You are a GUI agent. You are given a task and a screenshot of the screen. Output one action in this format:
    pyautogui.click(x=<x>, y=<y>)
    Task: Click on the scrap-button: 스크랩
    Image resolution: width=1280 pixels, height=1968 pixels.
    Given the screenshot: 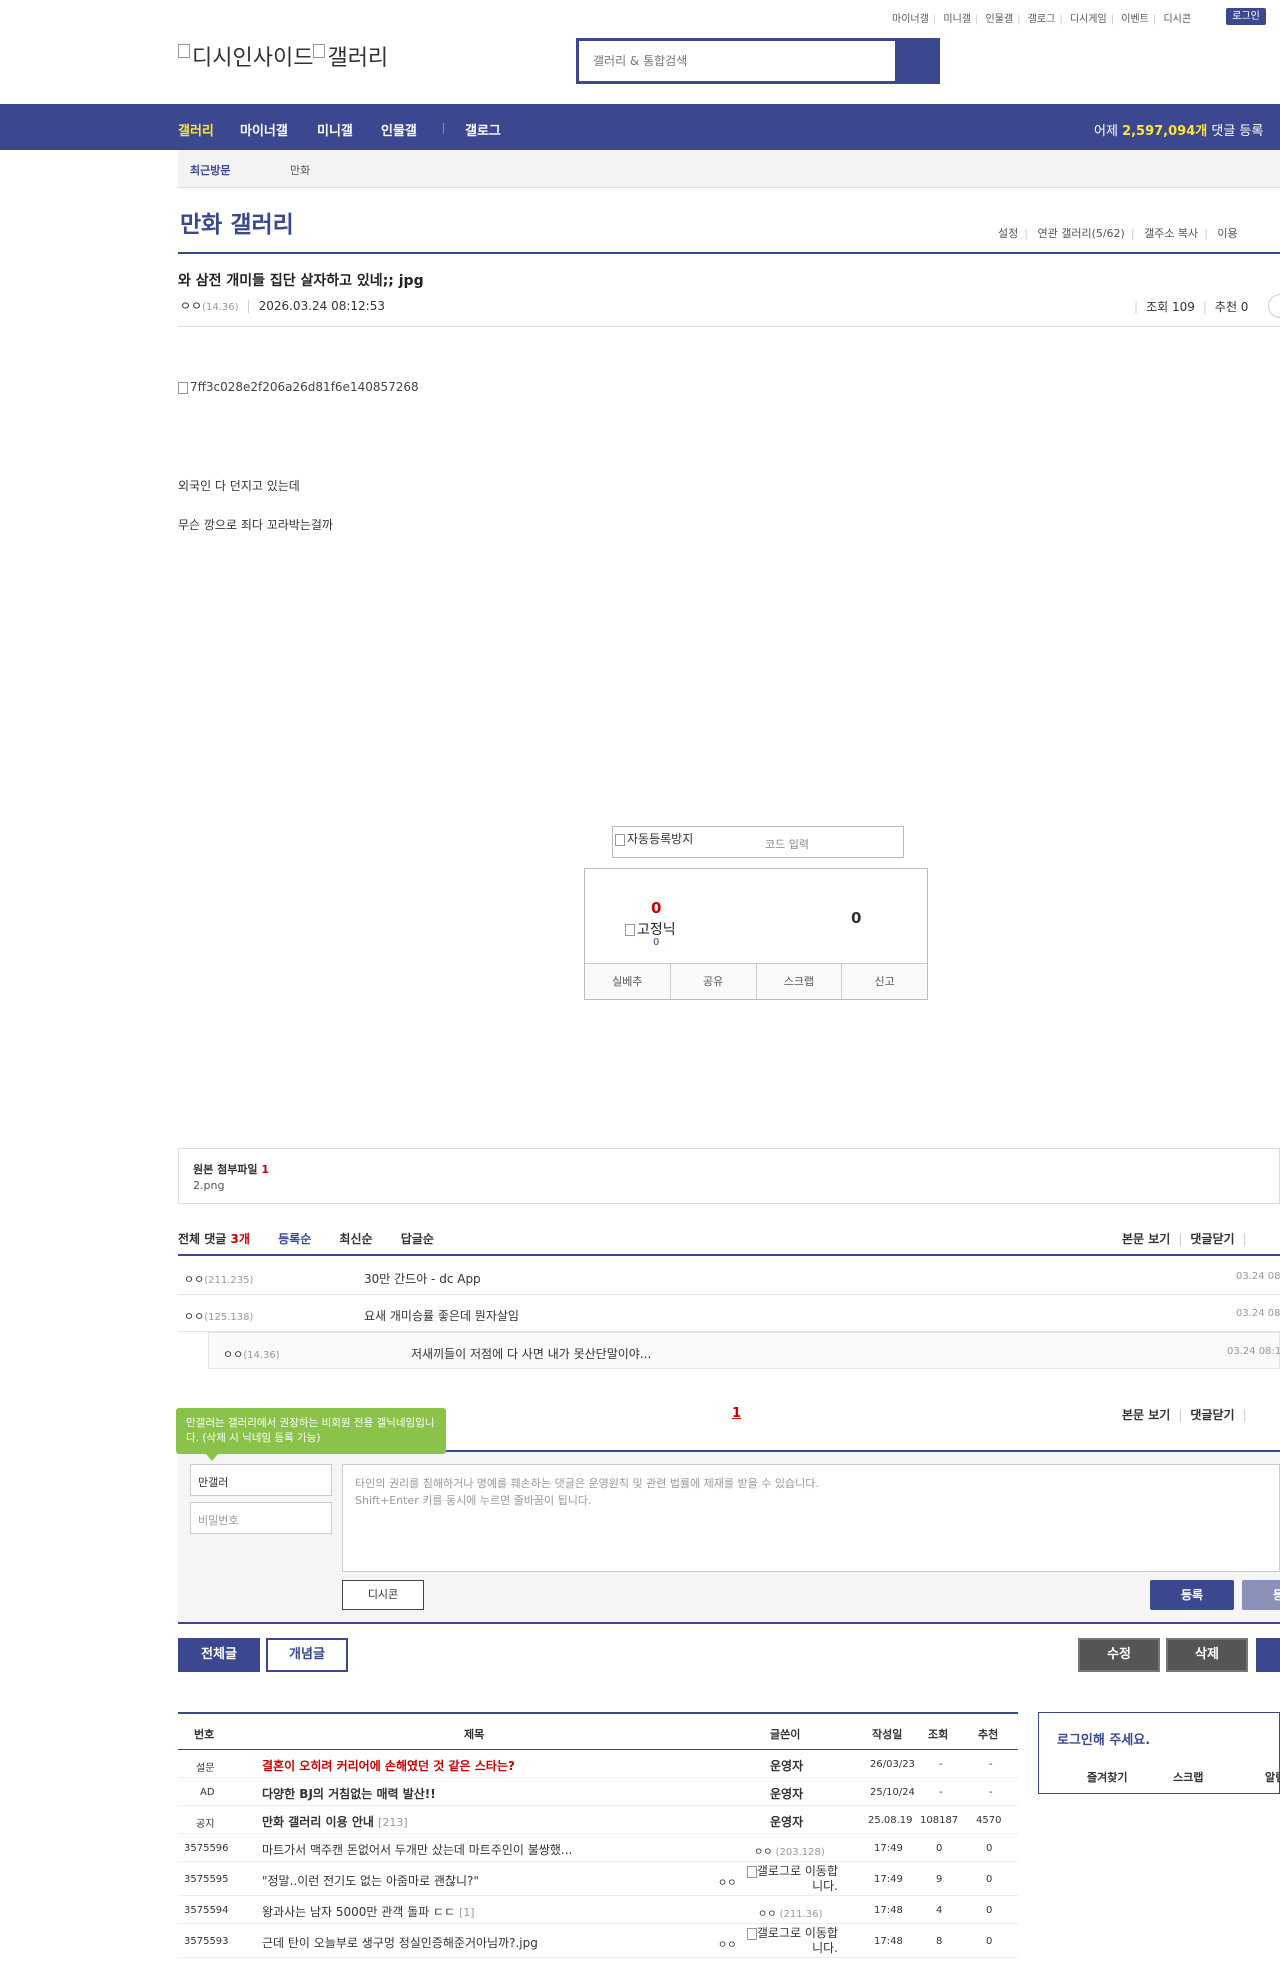 What is the action you would take?
    pyautogui.click(x=800, y=981)
    